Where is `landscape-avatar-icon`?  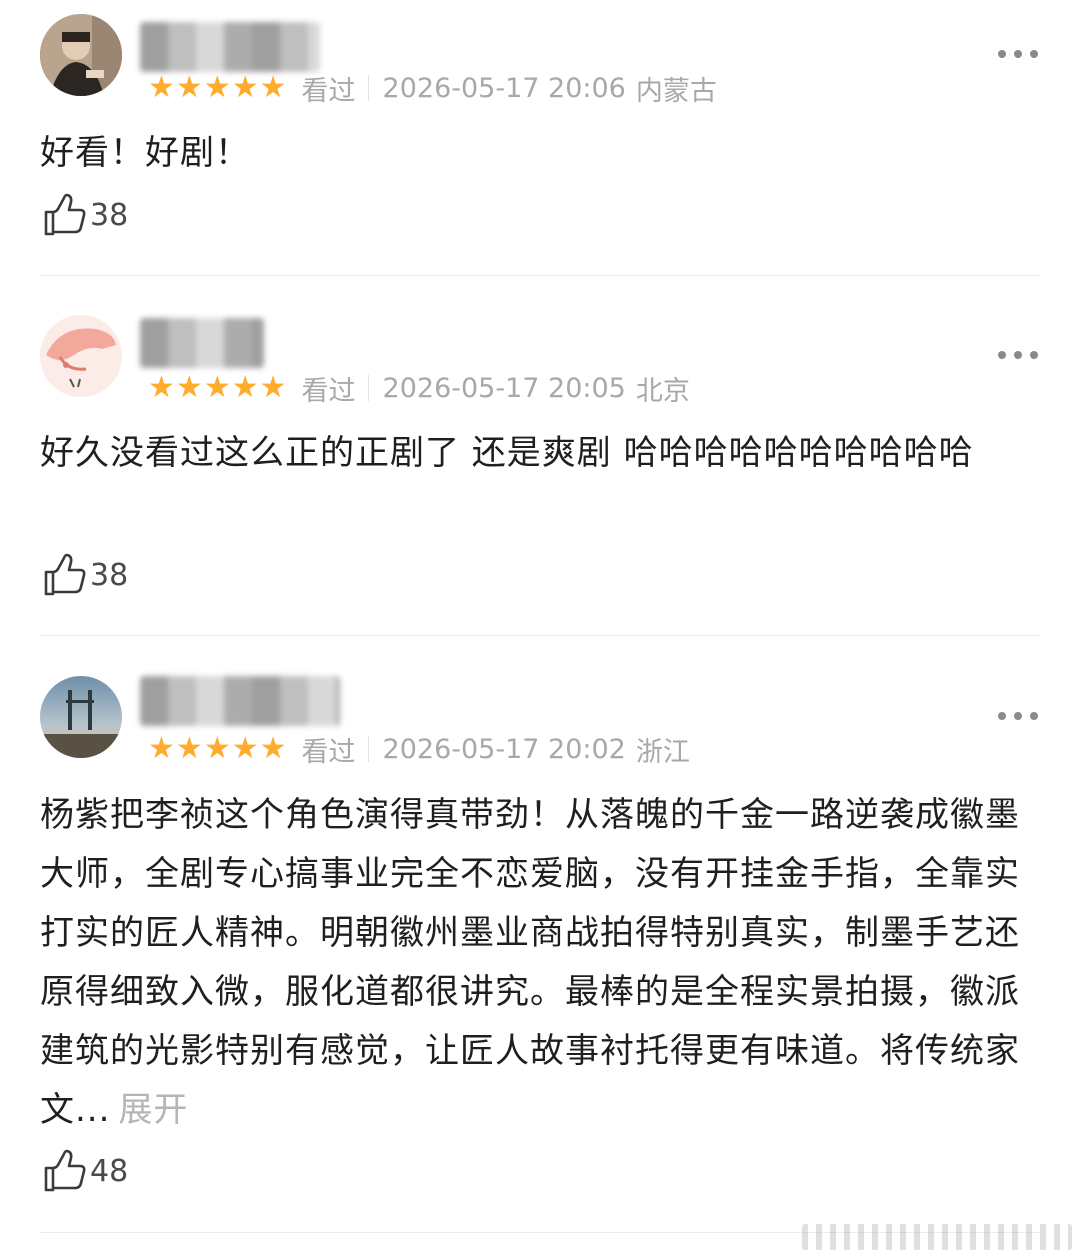
landscape-avatar-icon is located at coordinates (81, 717).